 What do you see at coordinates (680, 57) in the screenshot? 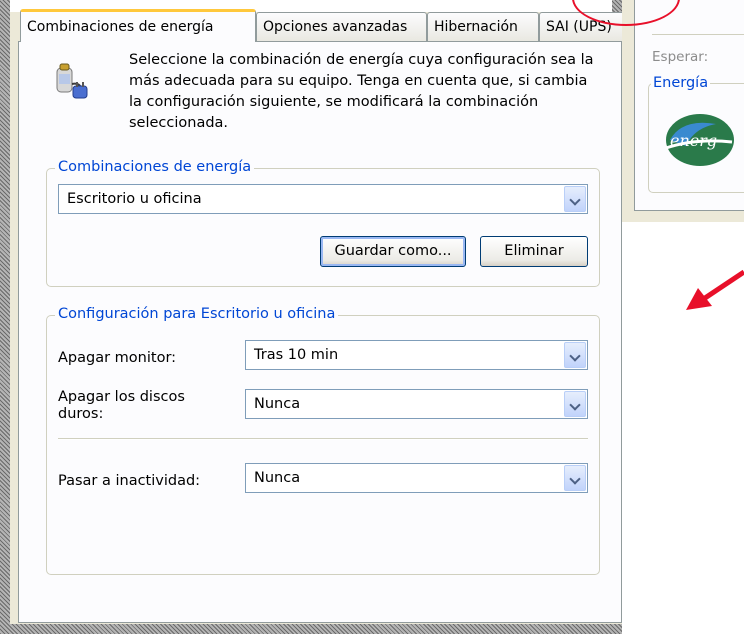
I see `wait-label: Esperar:` at bounding box center [680, 57].